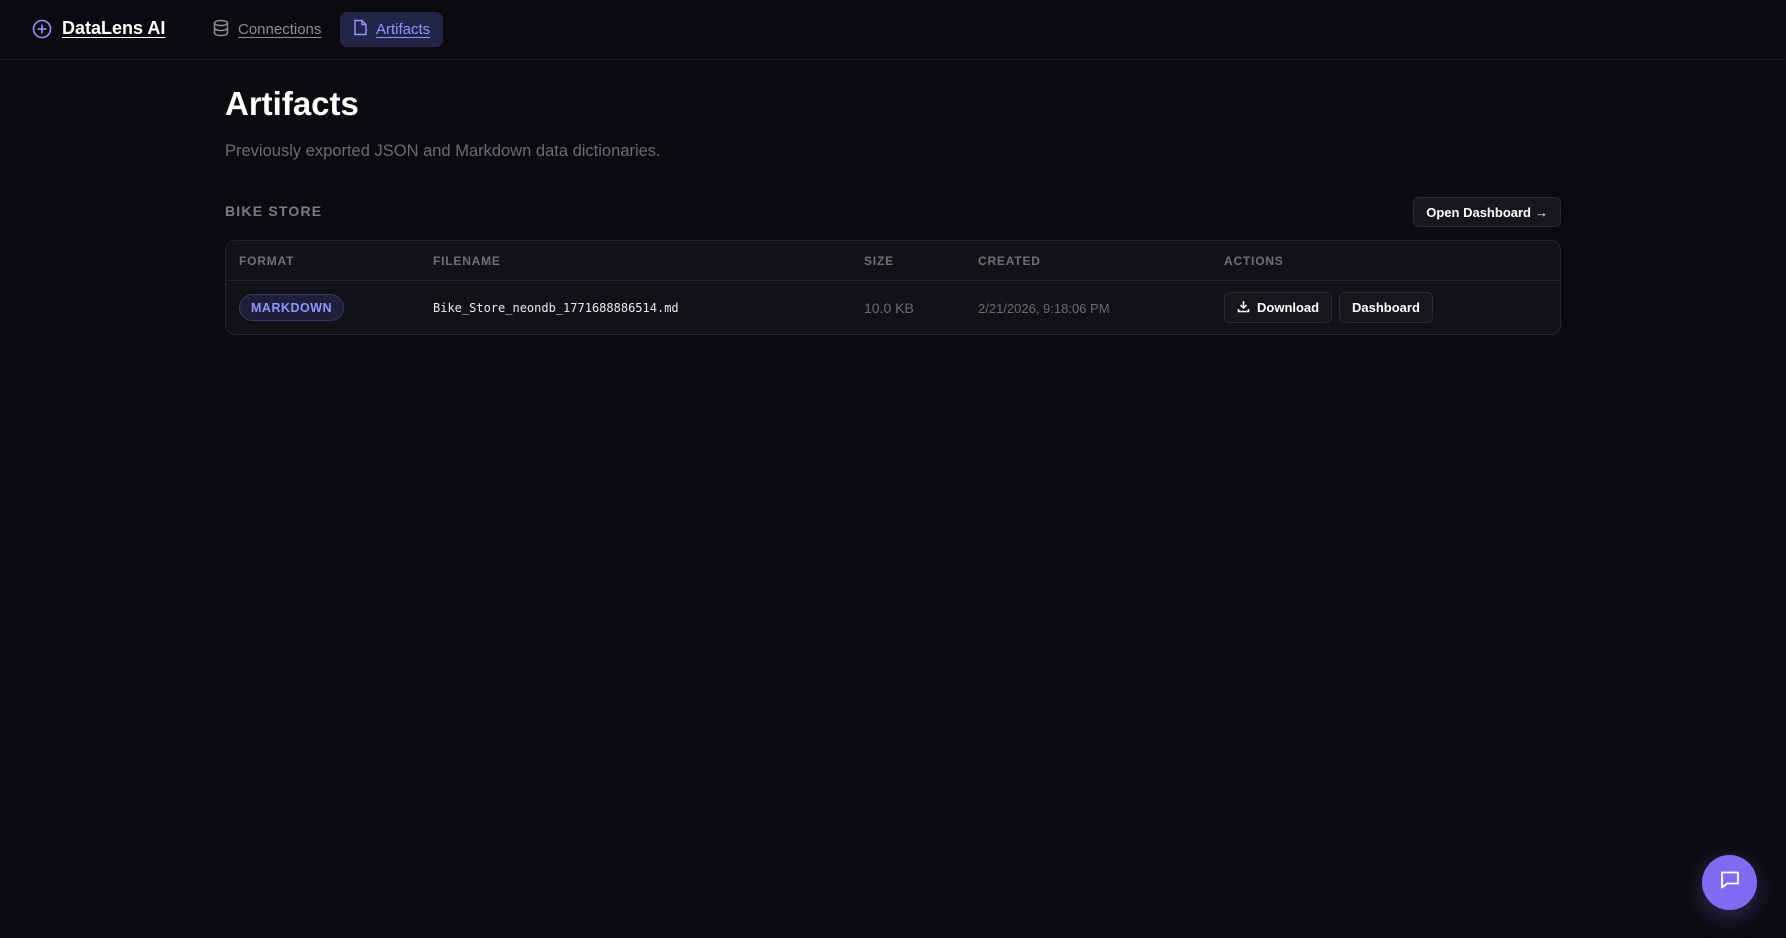  What do you see at coordinates (893, 30) in the screenshot?
I see `top-navigation-bar: DataLens AI Connections Artifacts` at bounding box center [893, 30].